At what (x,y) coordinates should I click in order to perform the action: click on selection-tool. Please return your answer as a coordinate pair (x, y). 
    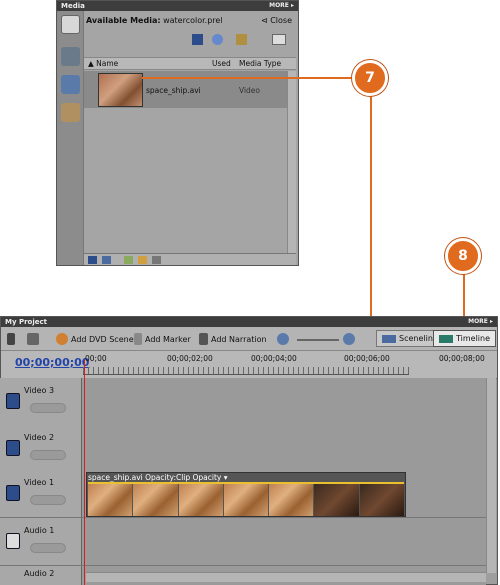
    Looking at the image, I should click on (11, 339).